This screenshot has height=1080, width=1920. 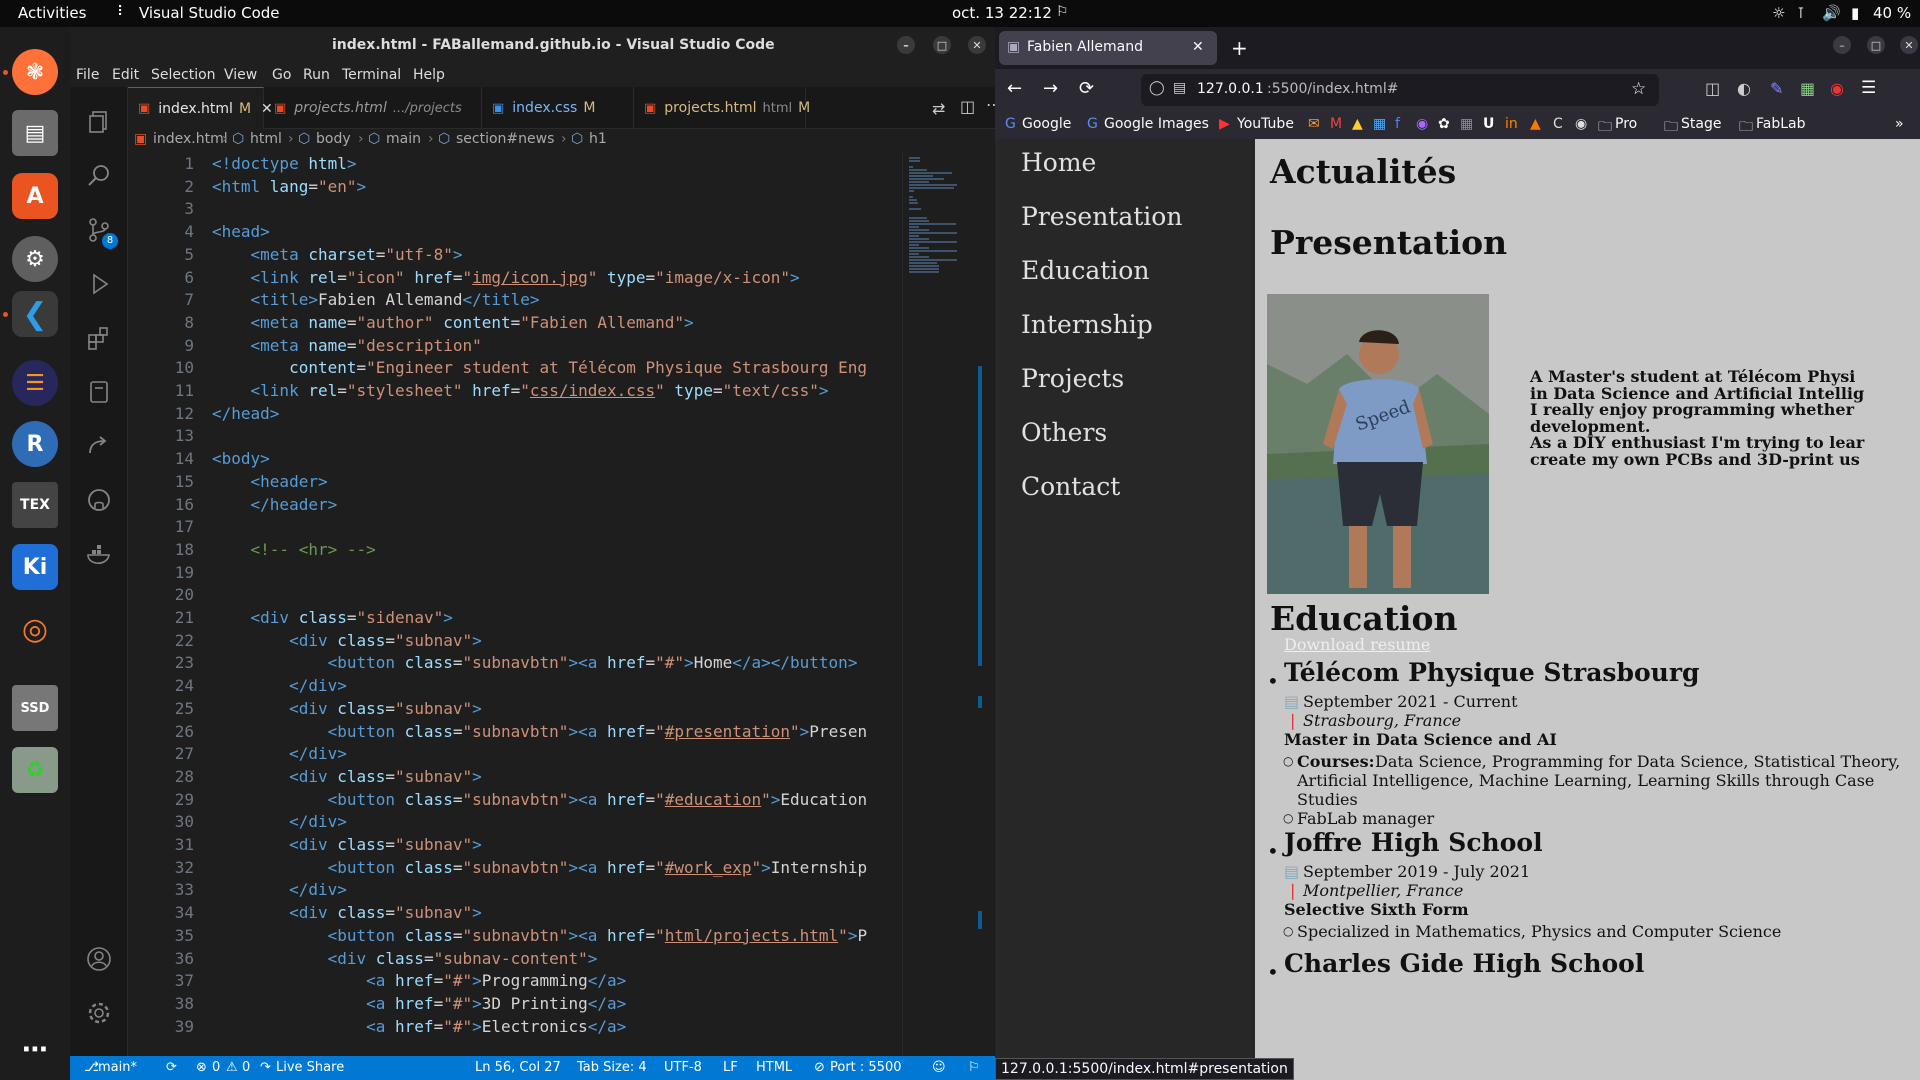 What do you see at coordinates (977, 45) in the screenshot?
I see `close-icon: ✕` at bounding box center [977, 45].